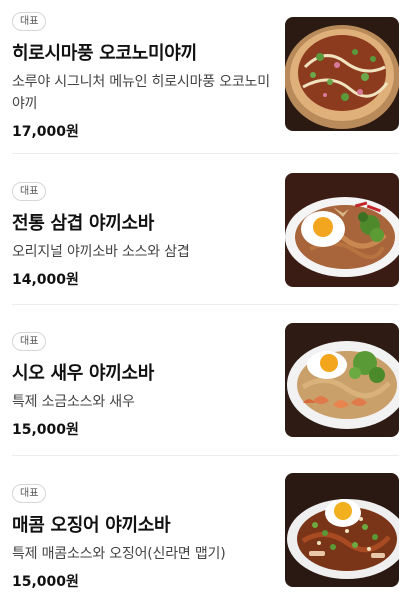 This screenshot has height=601, width=411. I want to click on shrimp-yakisoba-photo, so click(342, 380).